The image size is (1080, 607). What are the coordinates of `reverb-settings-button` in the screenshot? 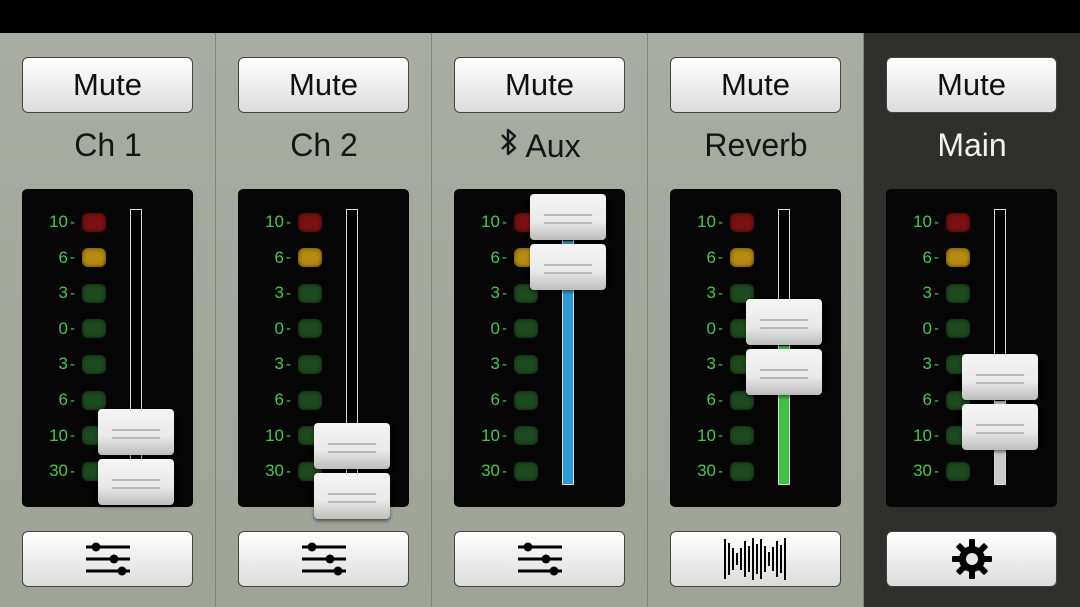 It's located at (755, 559).